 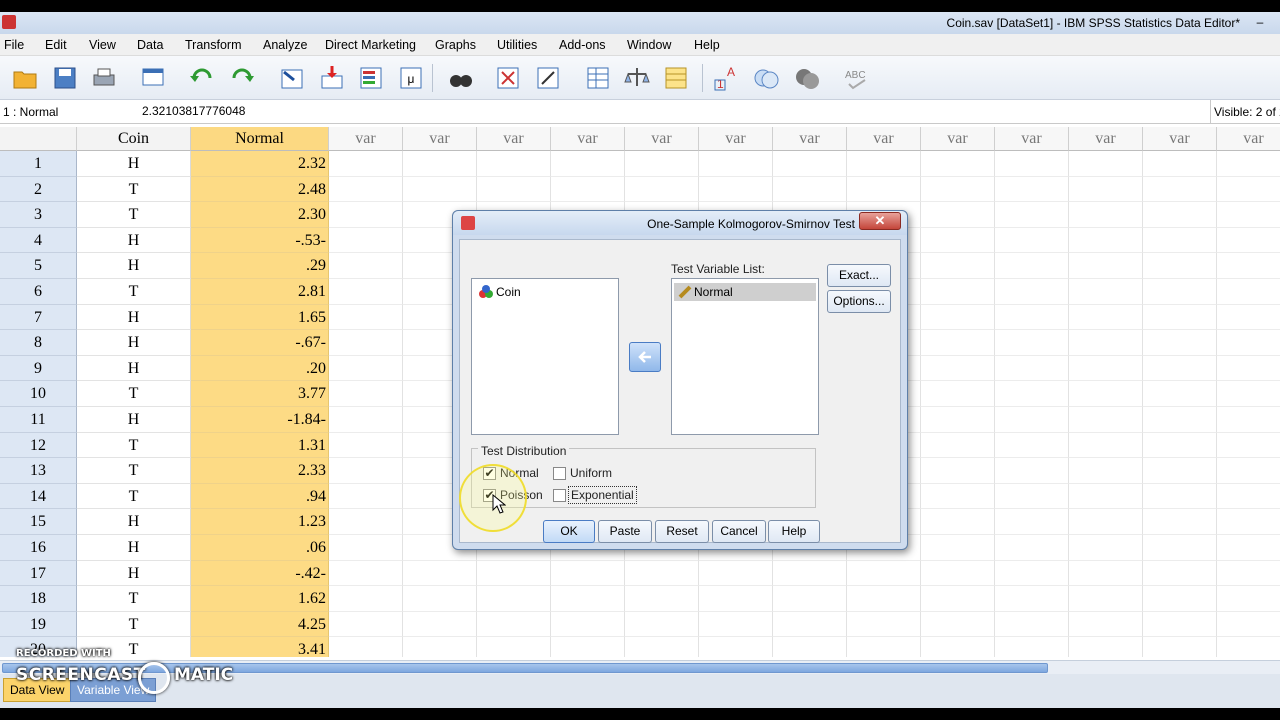 What do you see at coordinates (260, 215) in the screenshot?
I see `cell-normal: 2.30` at bounding box center [260, 215].